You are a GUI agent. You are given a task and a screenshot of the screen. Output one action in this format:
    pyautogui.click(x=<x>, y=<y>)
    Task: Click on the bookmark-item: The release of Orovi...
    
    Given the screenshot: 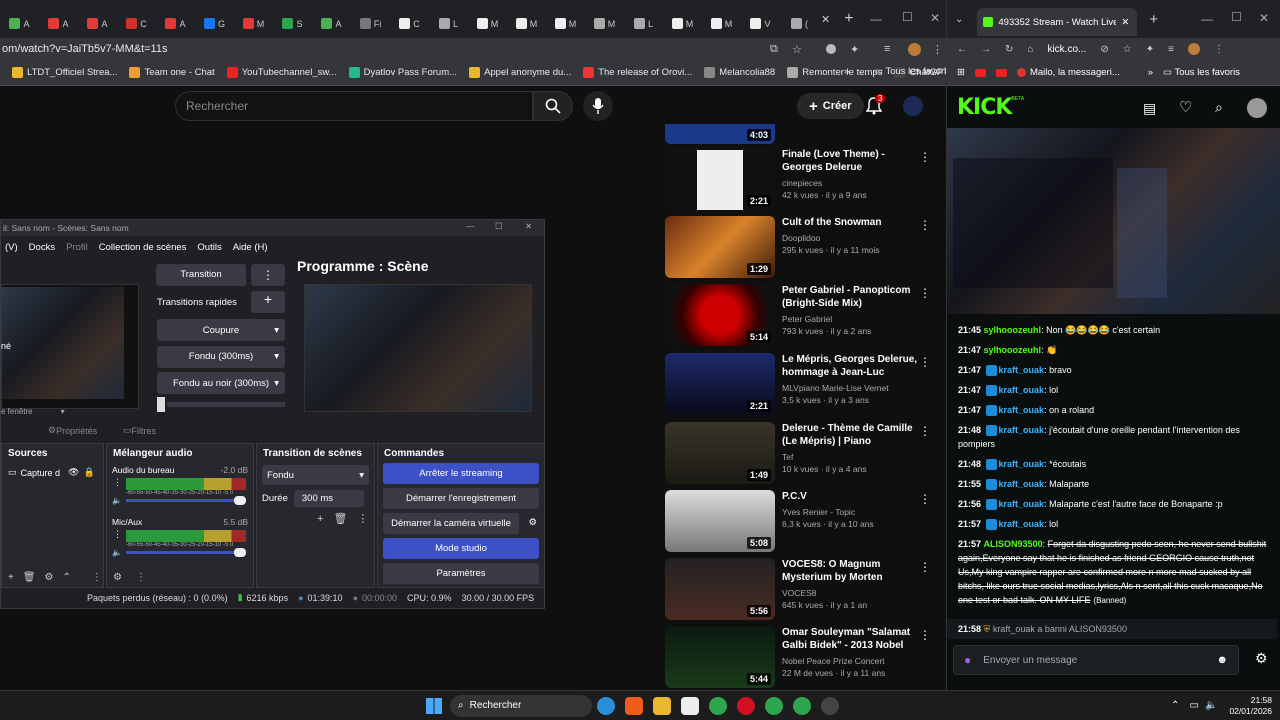 What is the action you would take?
    pyautogui.click(x=637, y=72)
    